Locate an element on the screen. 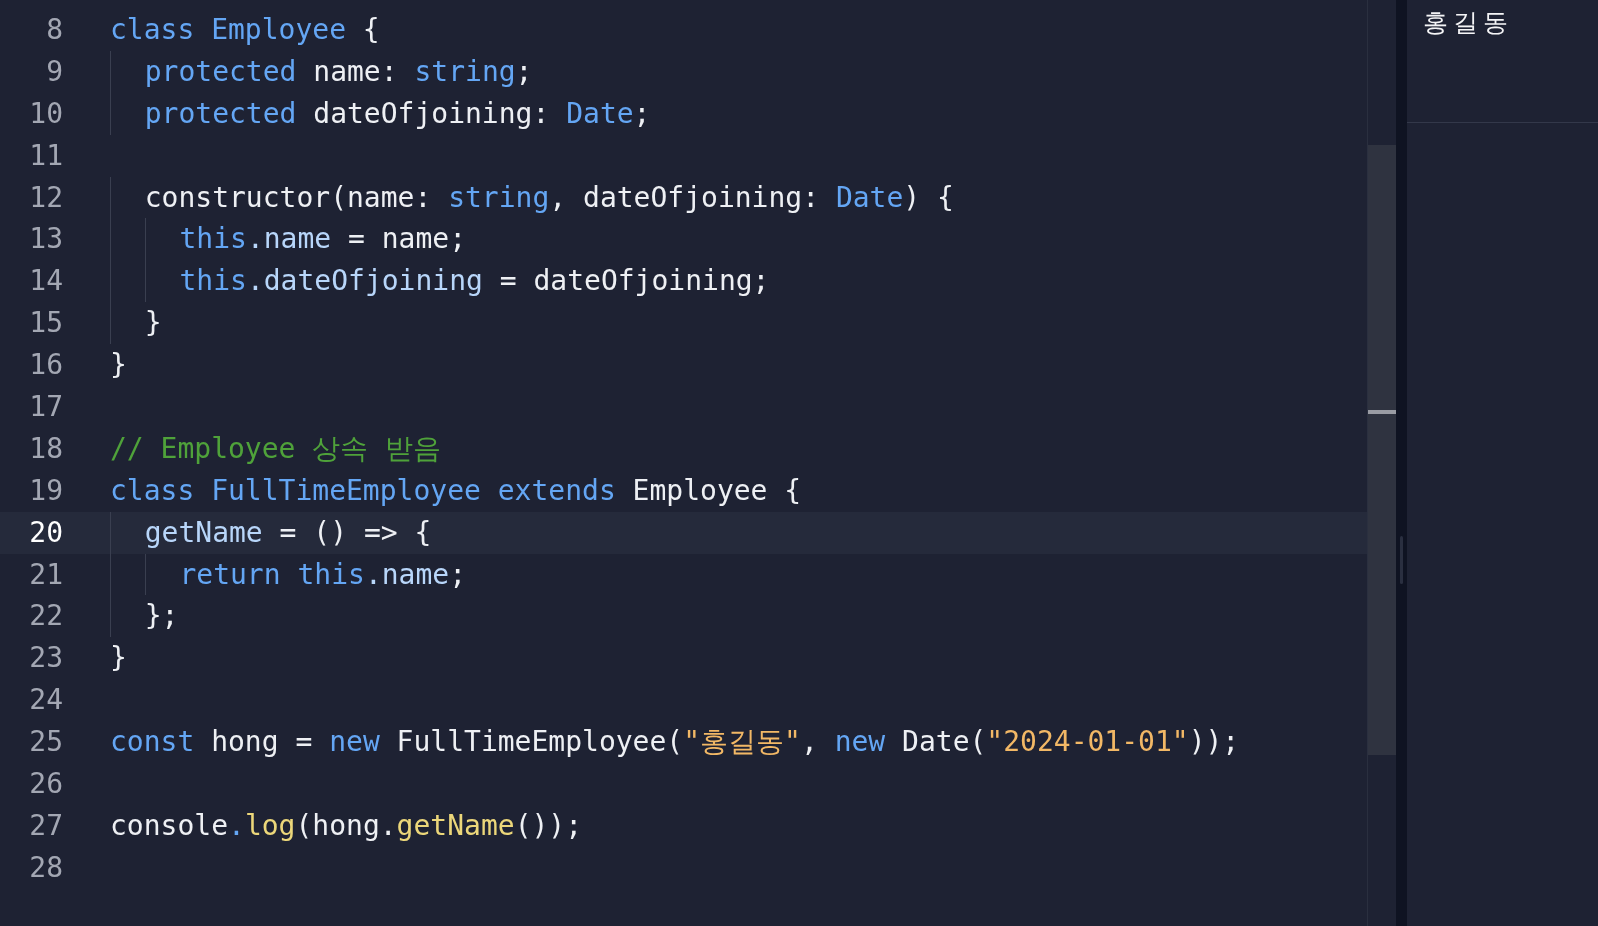 This screenshot has height=926, width=1598. line-number: 9 is located at coordinates (54, 71).